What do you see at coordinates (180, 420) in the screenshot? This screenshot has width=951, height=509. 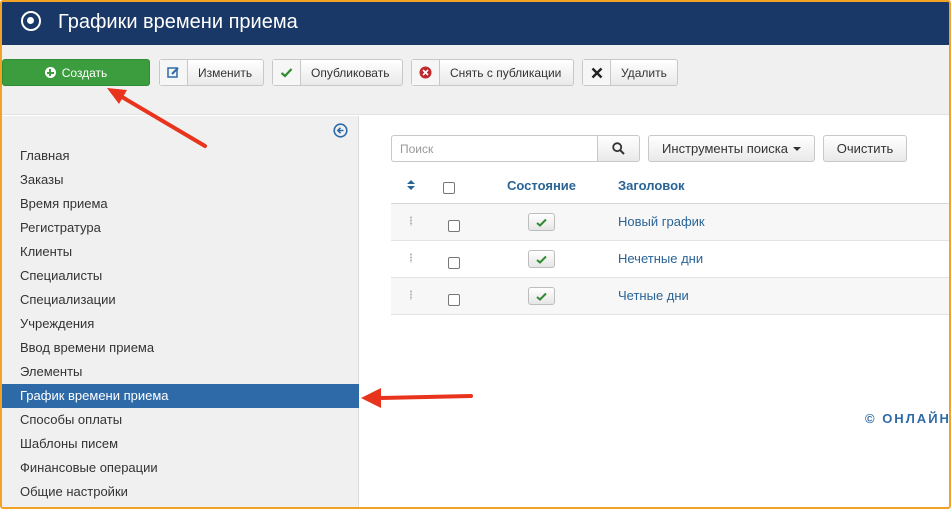 I see `sidebar-item-payment-methods: Способы оплаты` at bounding box center [180, 420].